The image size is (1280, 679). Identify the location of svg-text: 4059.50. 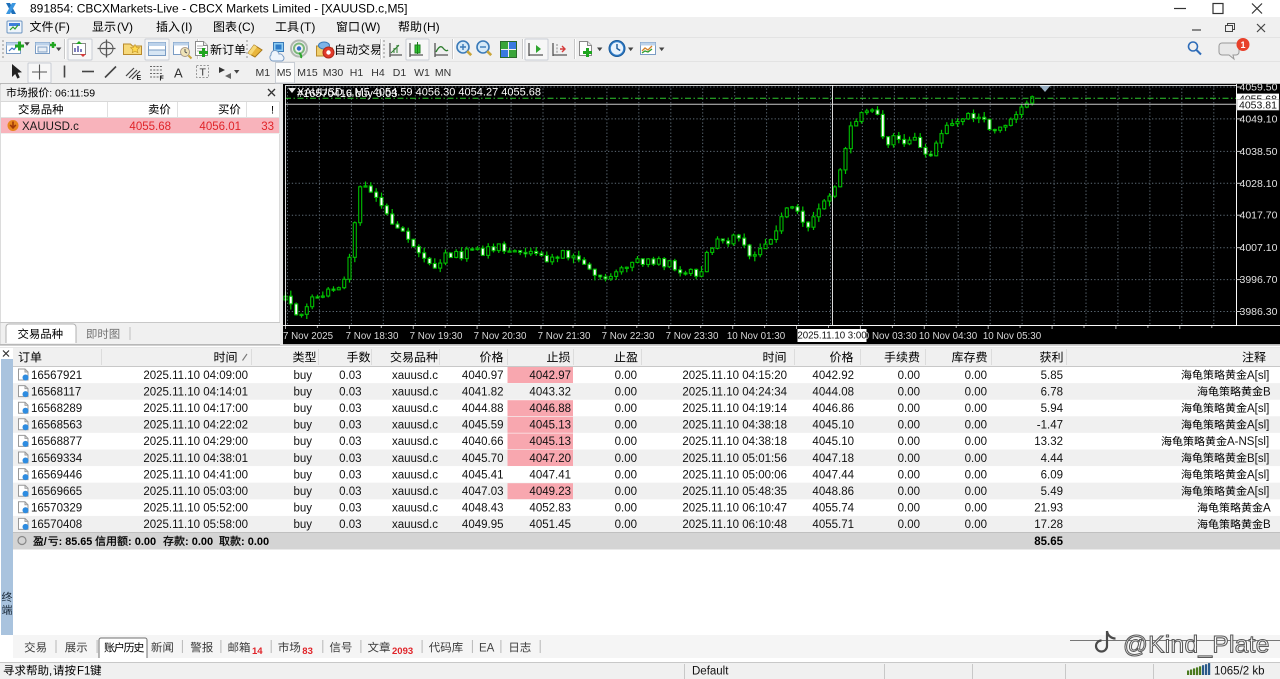
(1259, 88).